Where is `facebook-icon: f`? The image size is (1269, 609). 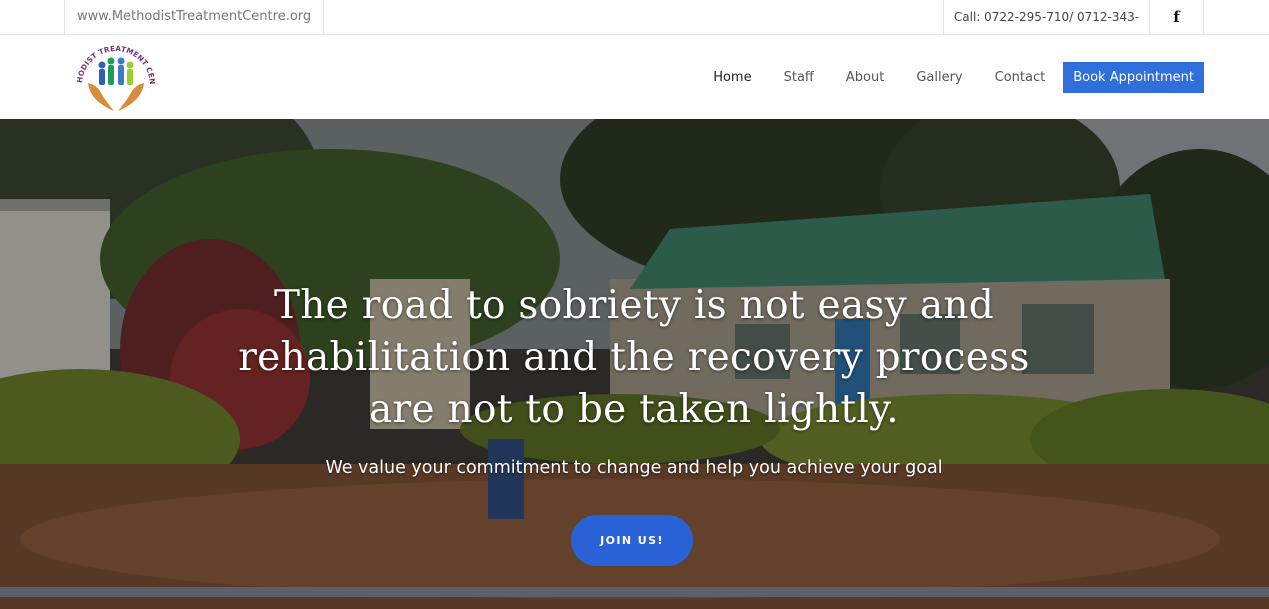 facebook-icon: f is located at coordinates (1177, 17).